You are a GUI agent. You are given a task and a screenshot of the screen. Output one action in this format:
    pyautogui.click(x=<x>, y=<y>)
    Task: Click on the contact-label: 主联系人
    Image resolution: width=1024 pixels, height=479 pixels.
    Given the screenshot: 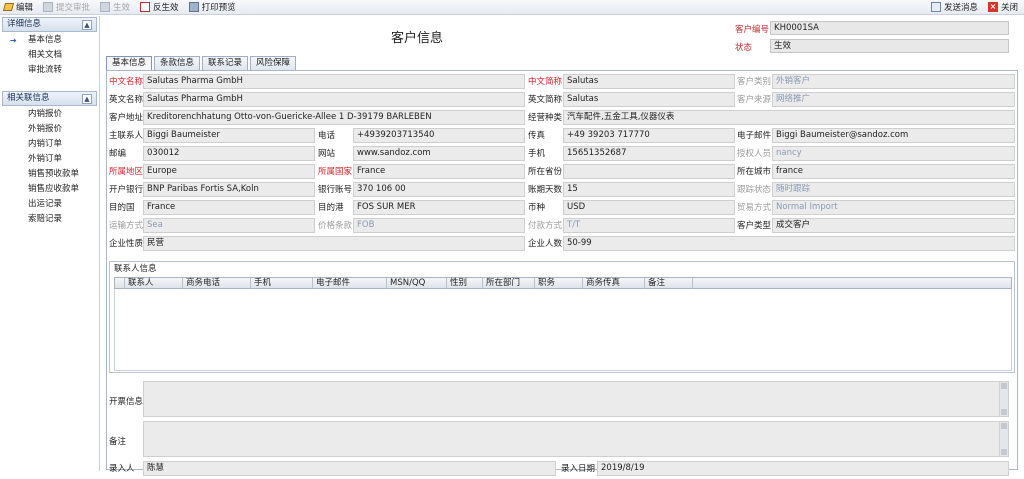 What is the action you would take?
    pyautogui.click(x=126, y=136)
    